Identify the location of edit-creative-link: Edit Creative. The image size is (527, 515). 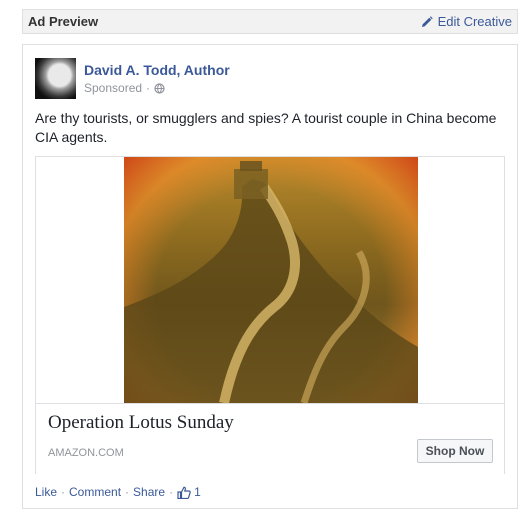
(466, 21).